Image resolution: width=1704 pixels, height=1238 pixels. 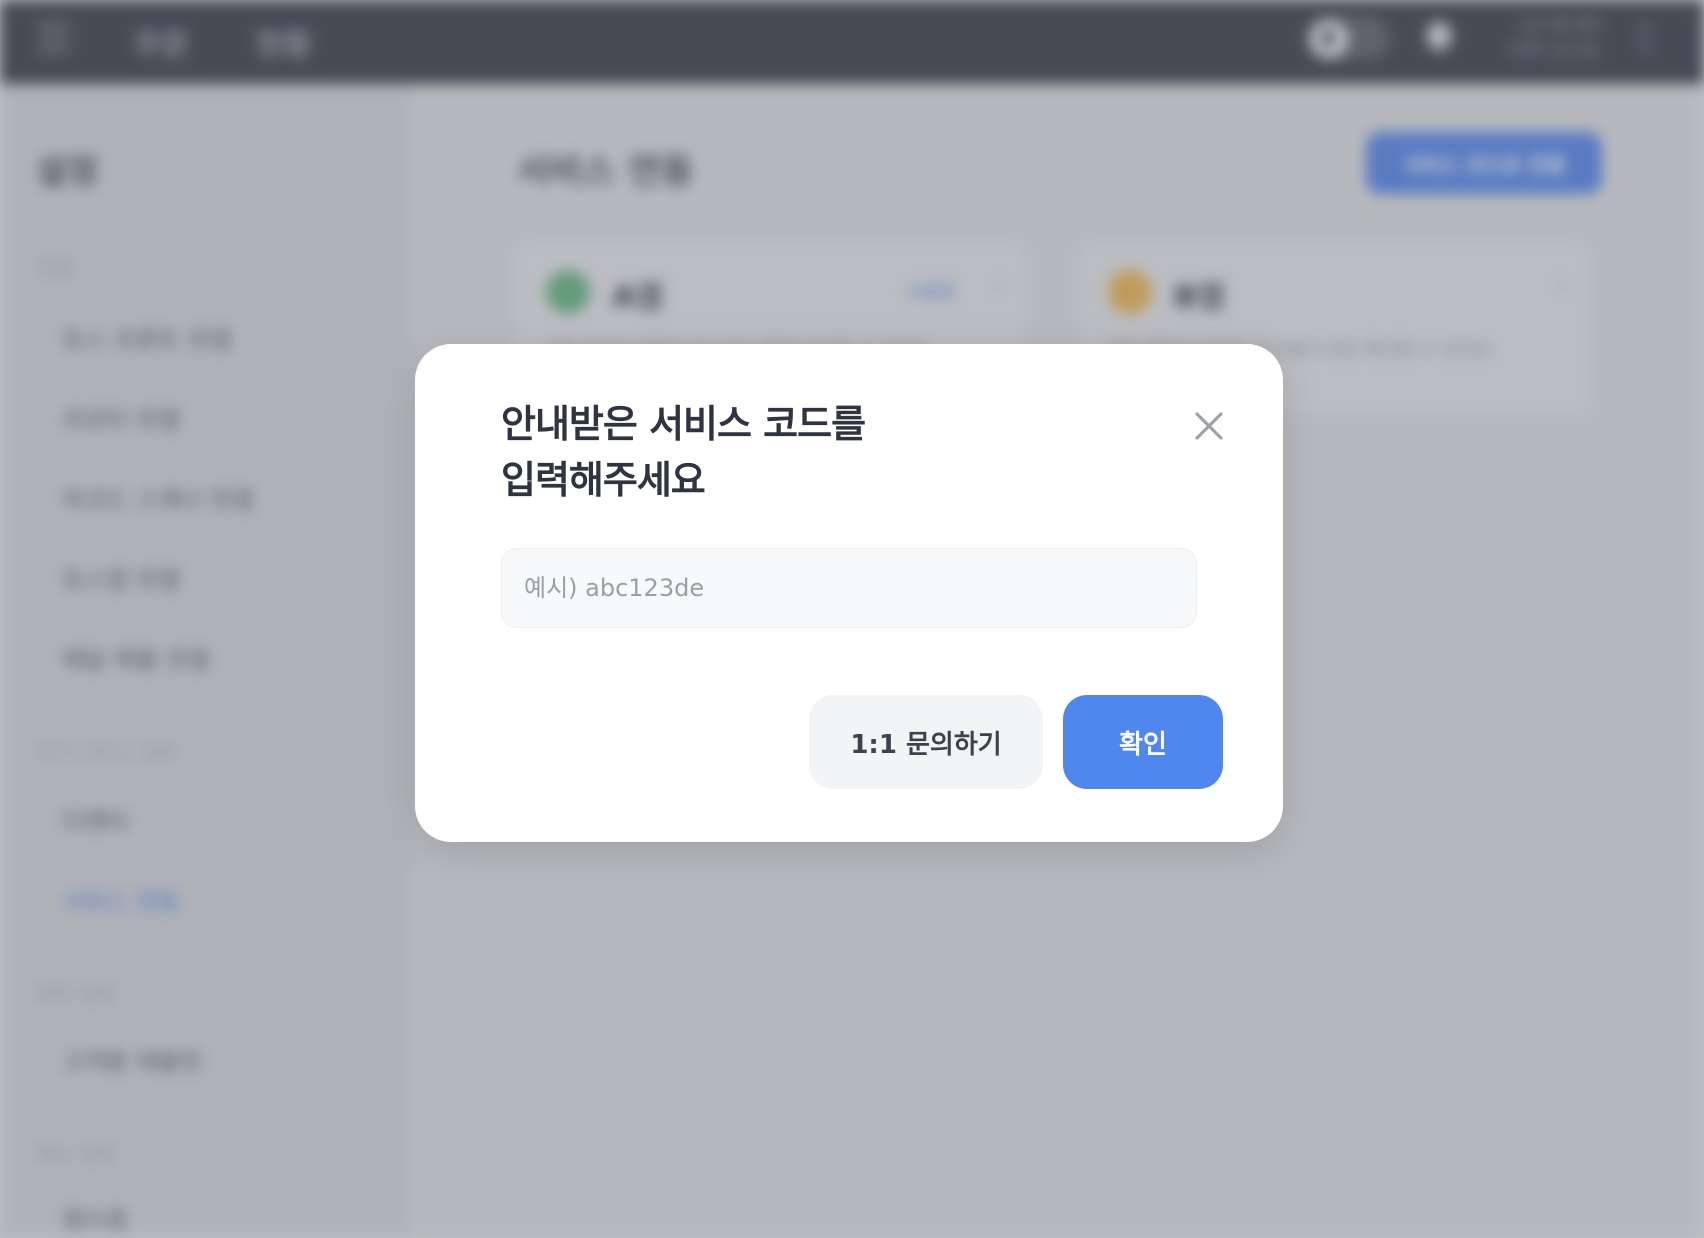 I want to click on confirm-button: 확인, so click(x=1143, y=742).